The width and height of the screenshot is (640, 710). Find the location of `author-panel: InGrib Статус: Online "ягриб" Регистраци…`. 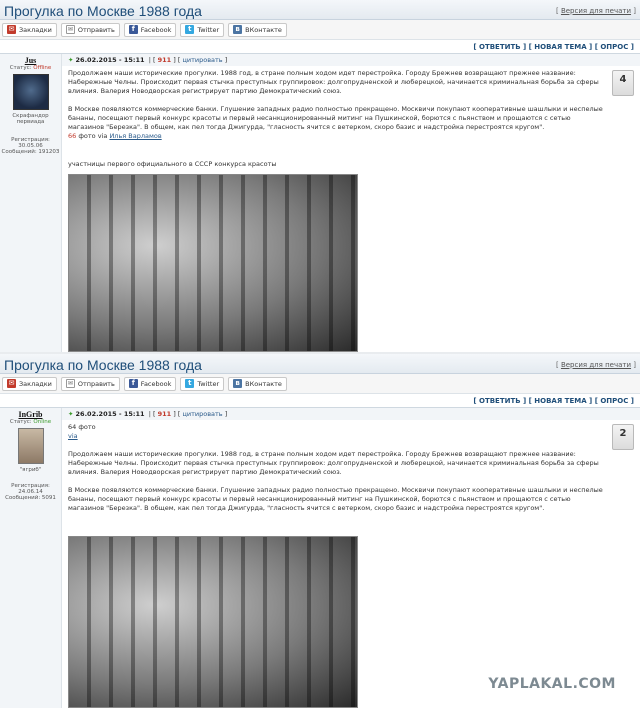

author-panel: InGrib Статус: Online "ягриб" Регистраци… is located at coordinates (31, 558).